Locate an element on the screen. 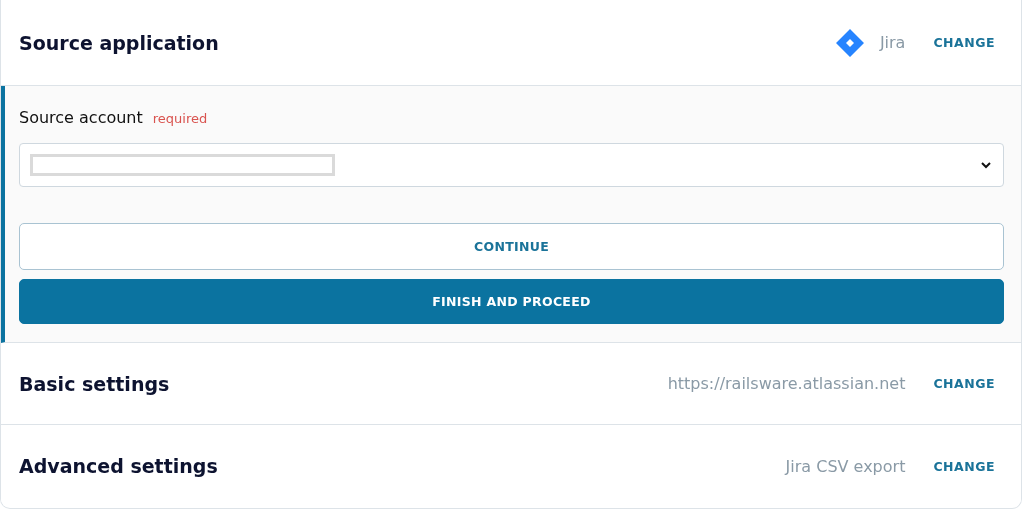  section-value: https://railsware.atlassian.net is located at coordinates (786, 383).